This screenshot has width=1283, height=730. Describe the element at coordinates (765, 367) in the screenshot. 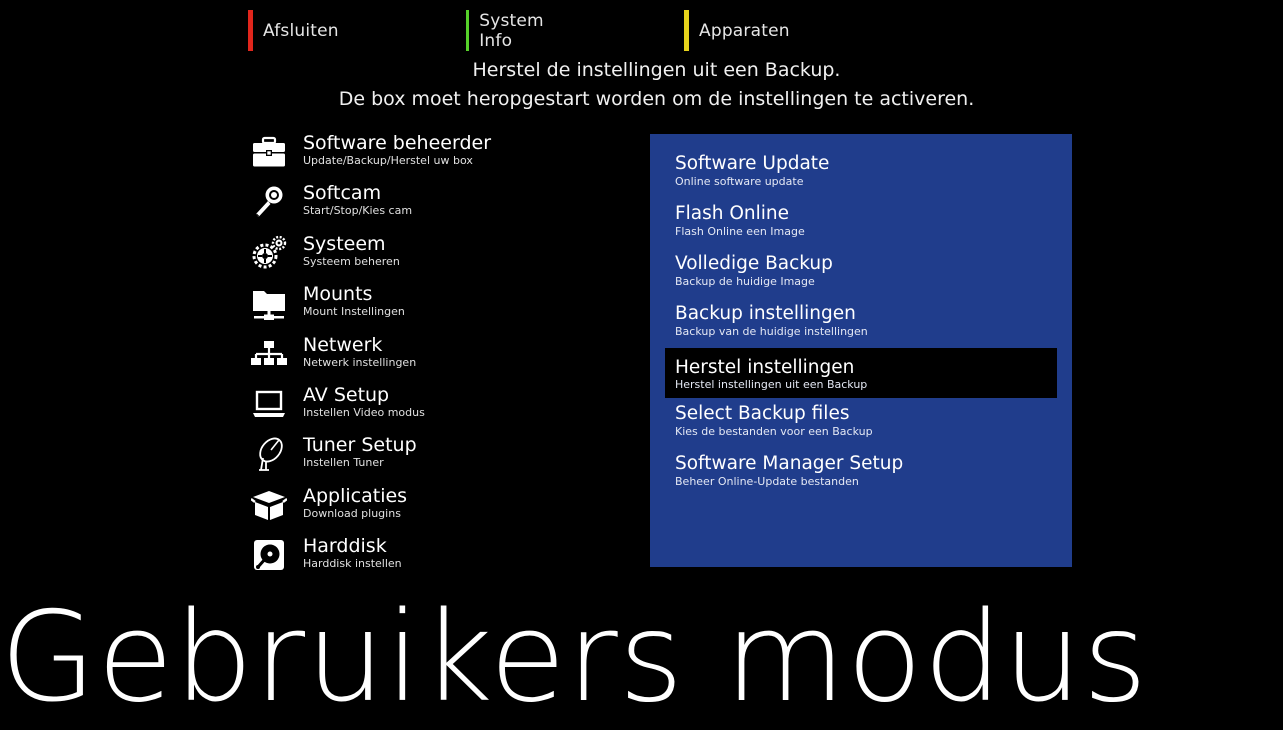

I see `submenu-item-title: Herstel instellingen` at that location.